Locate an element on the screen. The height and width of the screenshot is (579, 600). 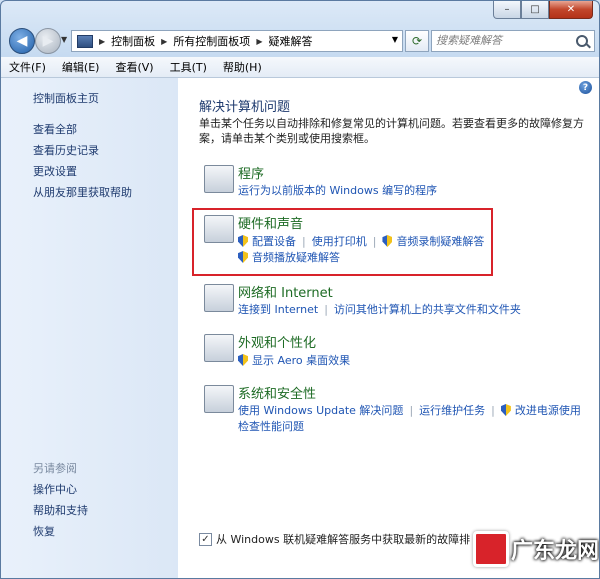
appearance-icon is located at coordinates (219, 348).